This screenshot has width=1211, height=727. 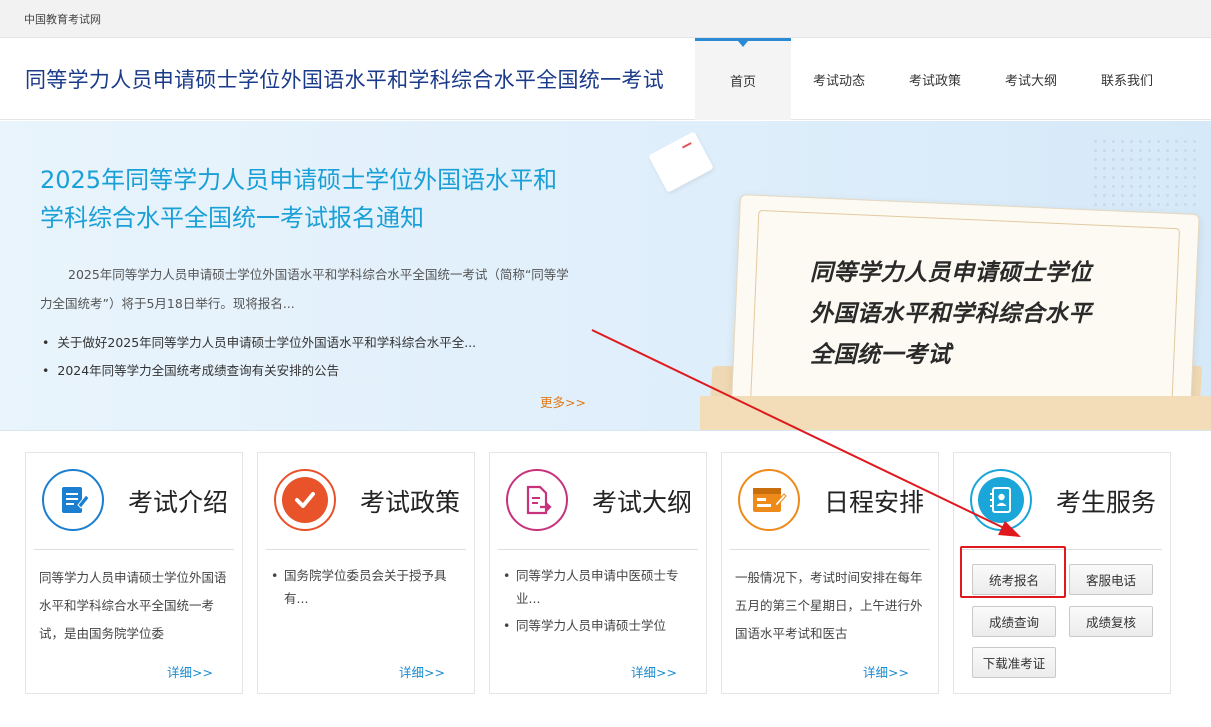 I want to click on score-query-button: 成绩查询, so click(x=1014, y=621).